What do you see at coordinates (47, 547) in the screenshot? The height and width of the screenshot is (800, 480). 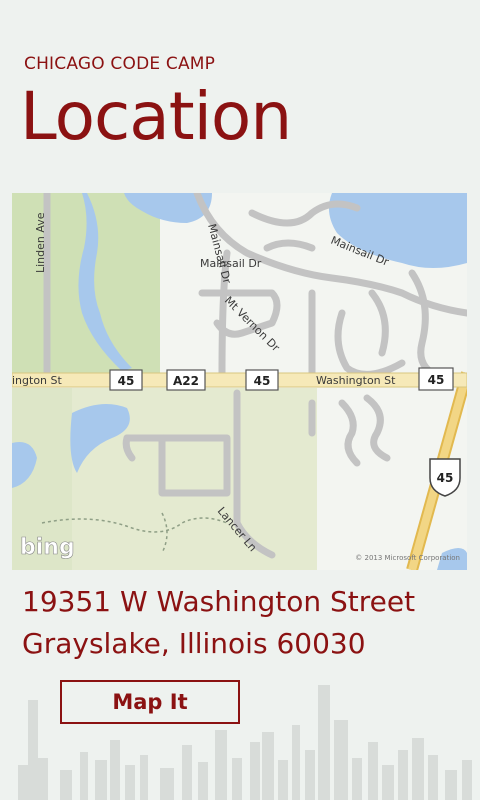 I see `bing-logo: bing` at bounding box center [47, 547].